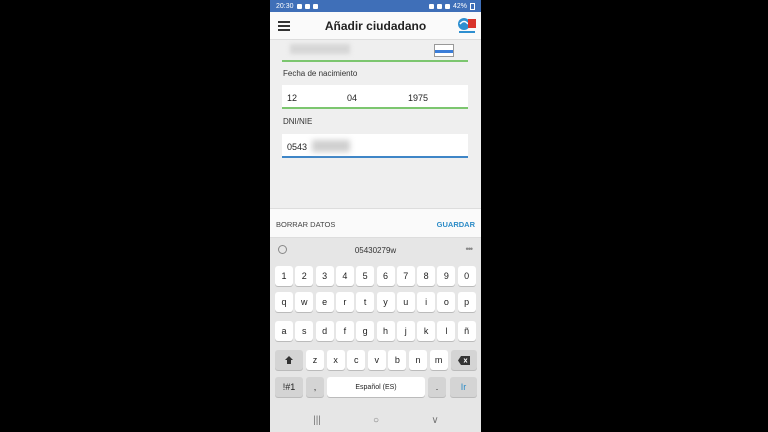  Describe the element at coordinates (375, 223) in the screenshot. I see `action-bar: BORRAR DATOS GUARDAR` at that location.